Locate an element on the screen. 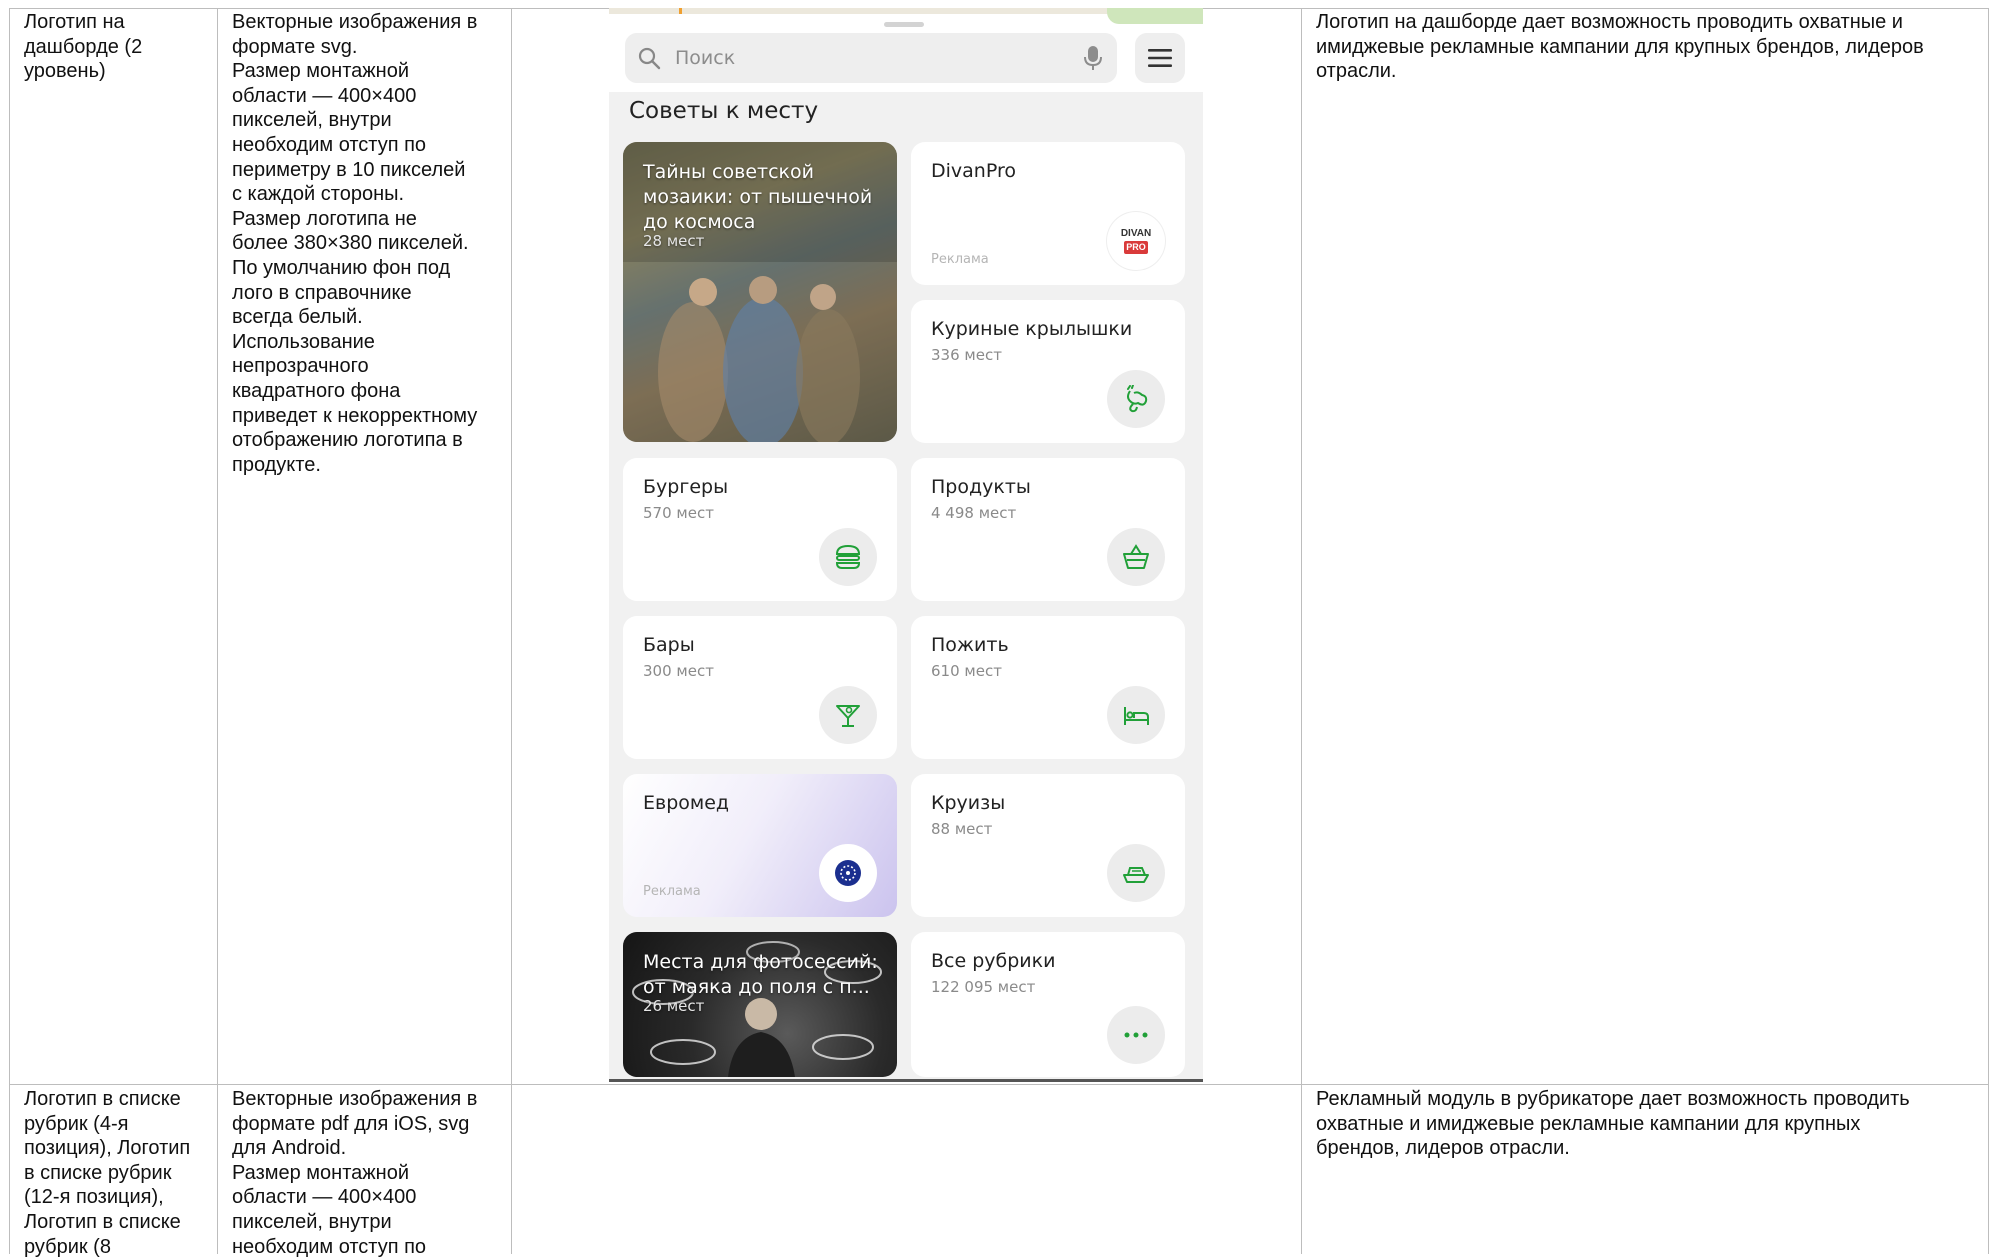  logo-text-top: DIVAN is located at coordinates (1136, 233).